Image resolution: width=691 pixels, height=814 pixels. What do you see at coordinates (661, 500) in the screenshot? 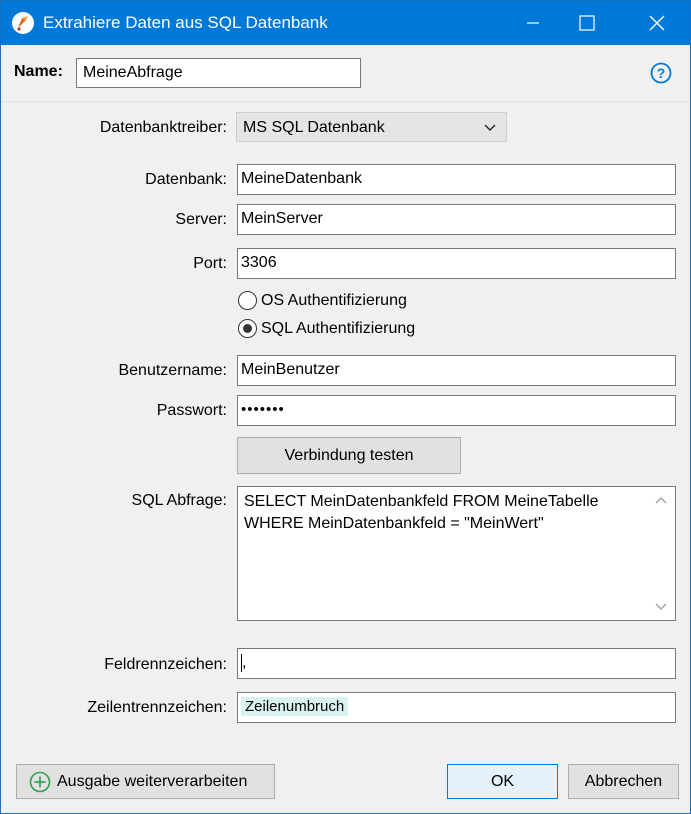
I see `scroll-up-icon` at bounding box center [661, 500].